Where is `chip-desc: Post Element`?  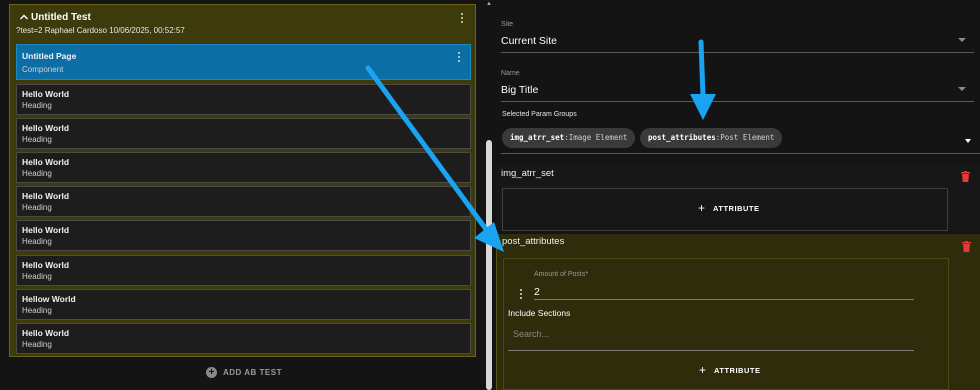 chip-desc: Post Element is located at coordinates (747, 137).